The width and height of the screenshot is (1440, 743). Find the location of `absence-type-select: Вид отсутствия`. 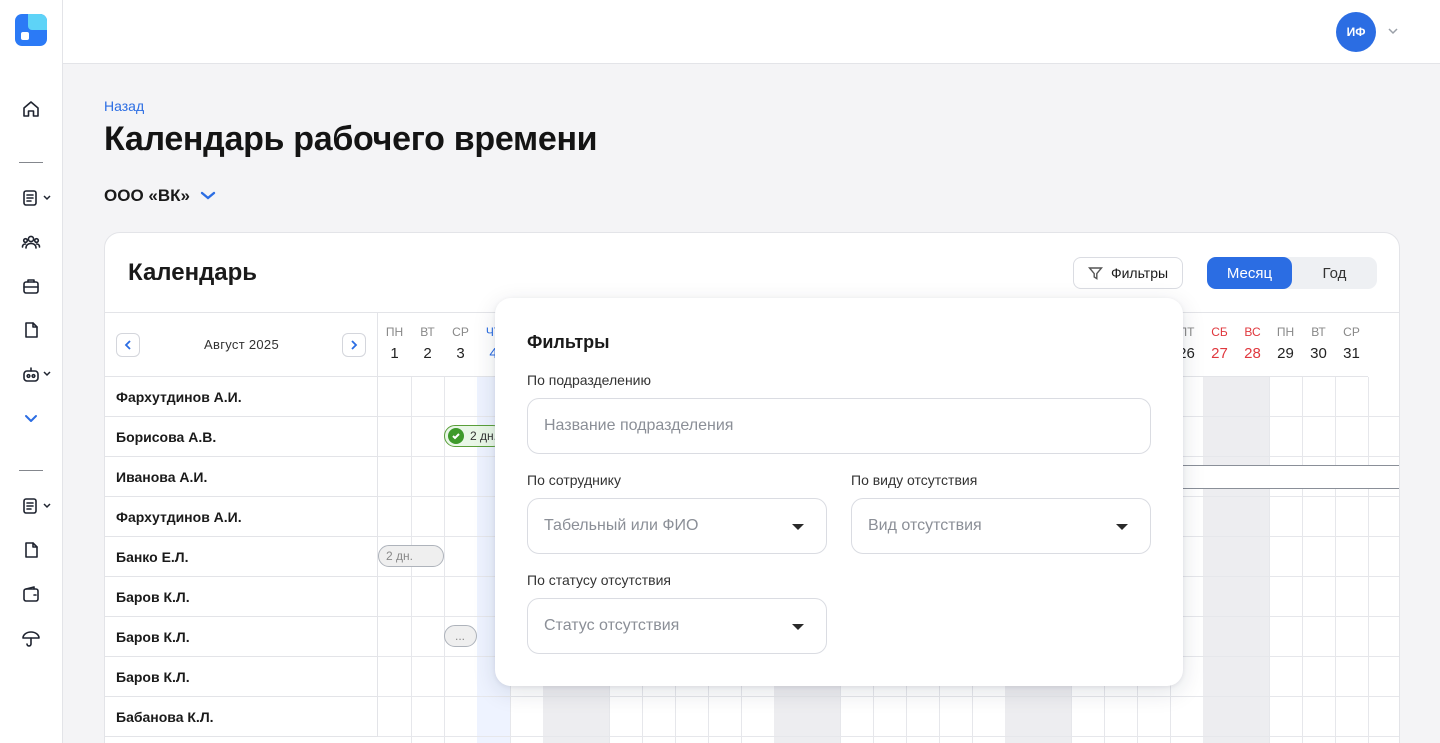

absence-type-select: Вид отсутствия is located at coordinates (1001, 526).